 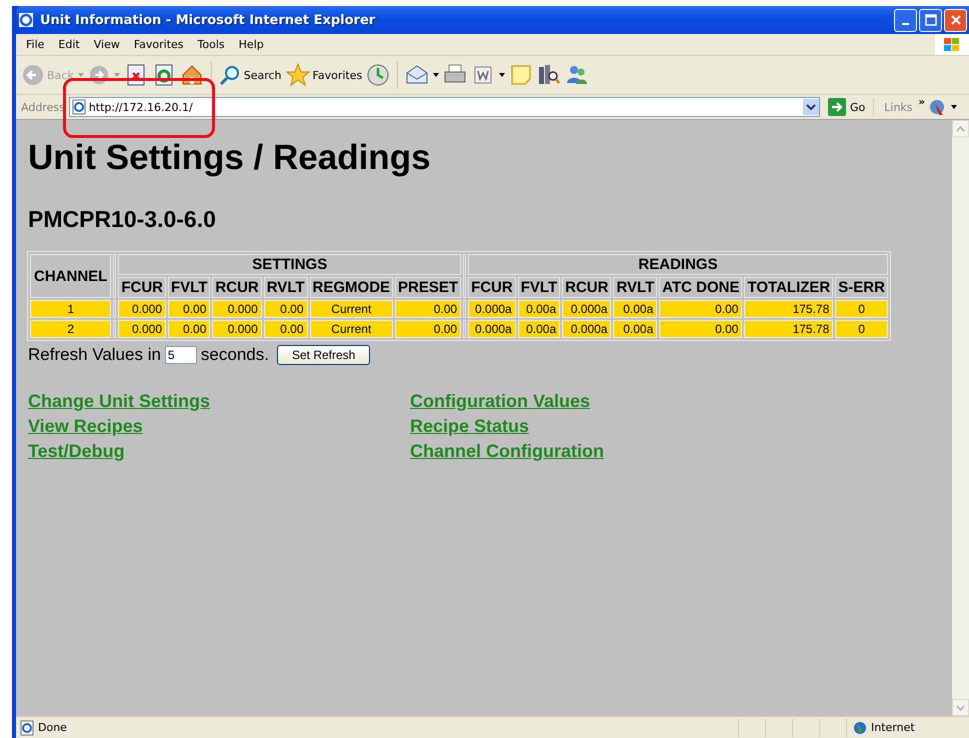 I want to click on close-icon, so click(x=956, y=20).